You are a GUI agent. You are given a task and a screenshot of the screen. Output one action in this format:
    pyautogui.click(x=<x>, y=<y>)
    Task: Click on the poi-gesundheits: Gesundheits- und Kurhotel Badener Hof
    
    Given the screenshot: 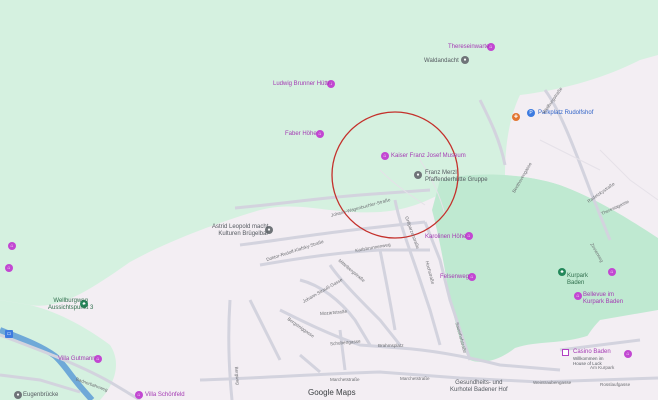 What is the action you would take?
    pyautogui.click(x=479, y=387)
    